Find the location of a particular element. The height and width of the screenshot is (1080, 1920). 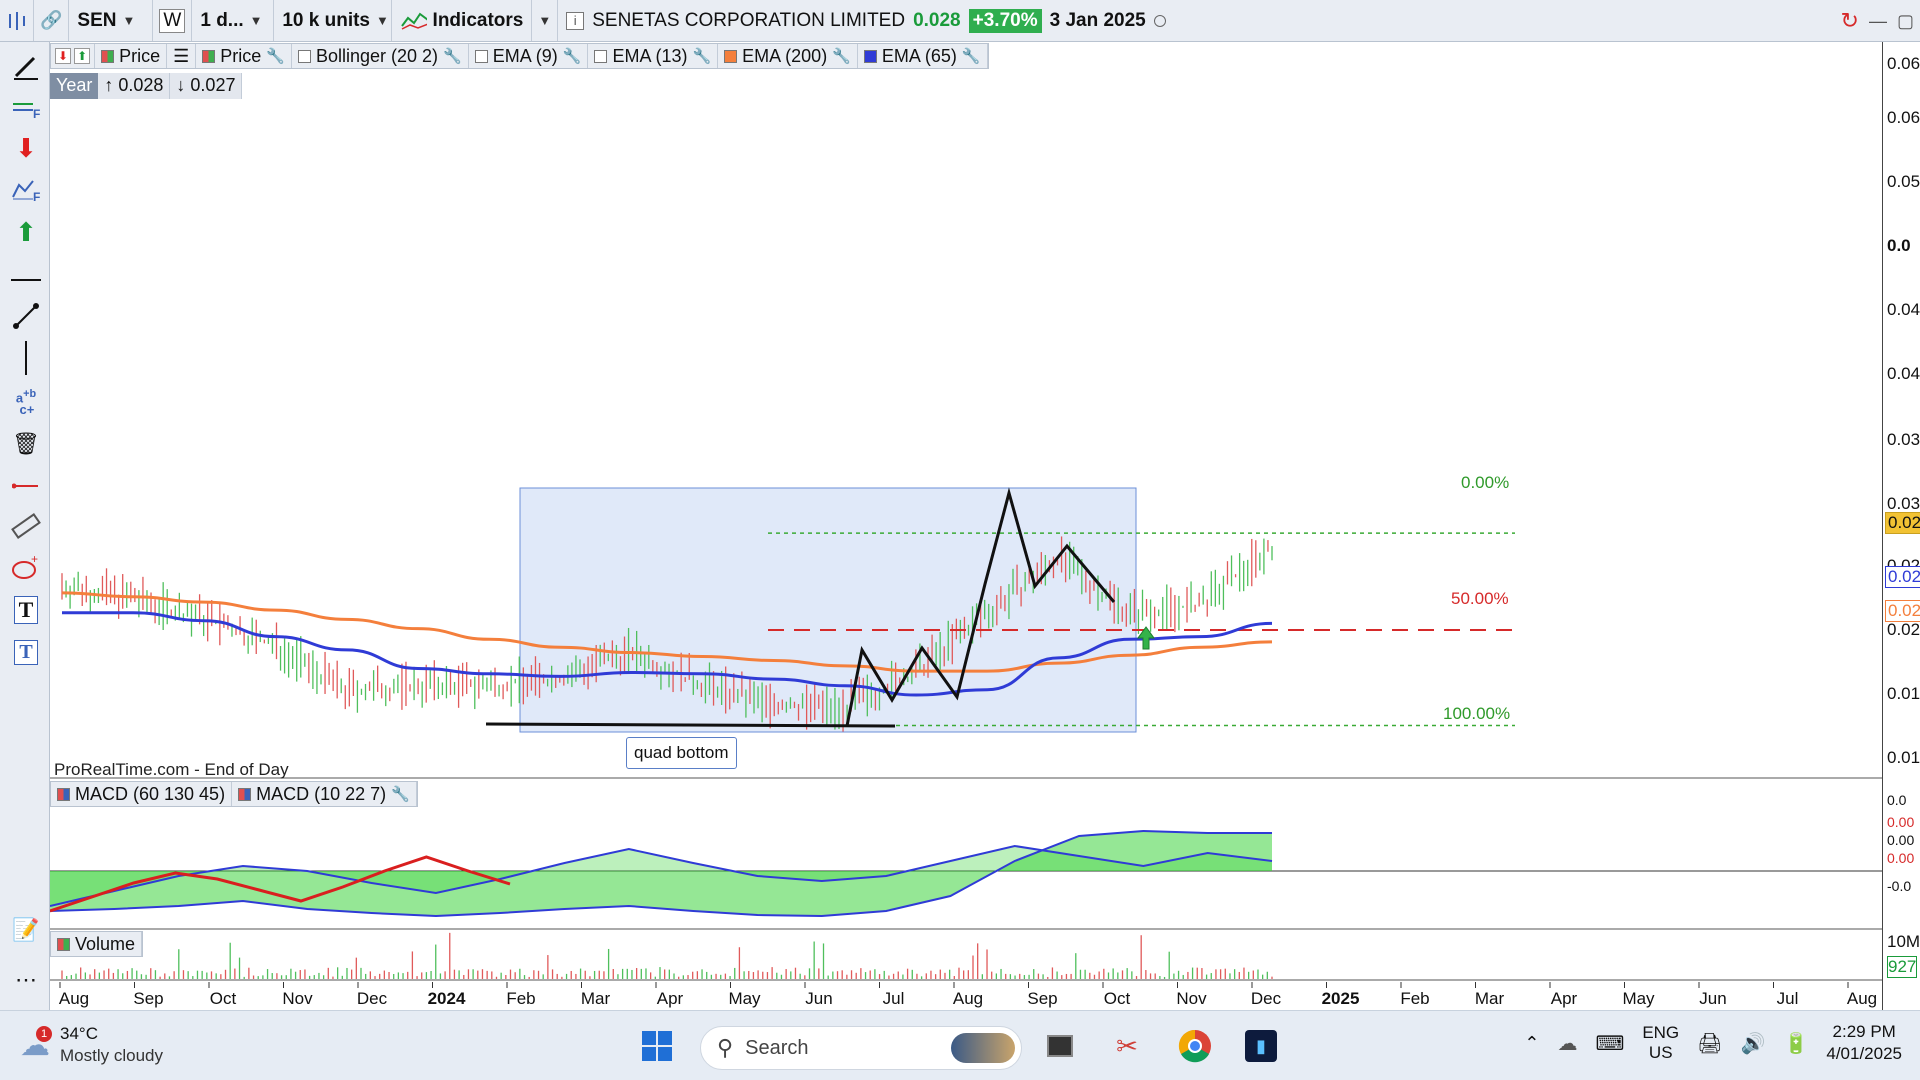

watchlist-button: W is located at coordinates (173, 20).